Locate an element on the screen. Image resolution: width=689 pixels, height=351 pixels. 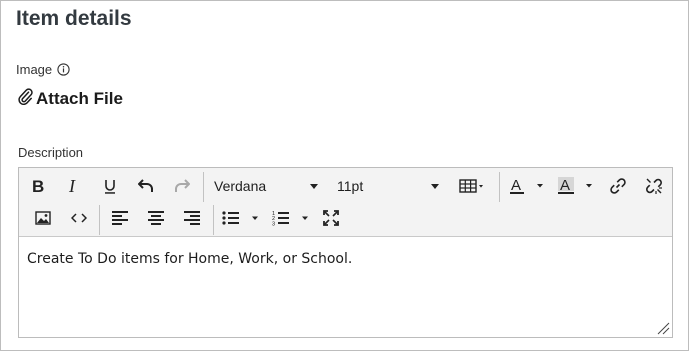
highlight-color-icon: A is located at coordinates (576, 186).